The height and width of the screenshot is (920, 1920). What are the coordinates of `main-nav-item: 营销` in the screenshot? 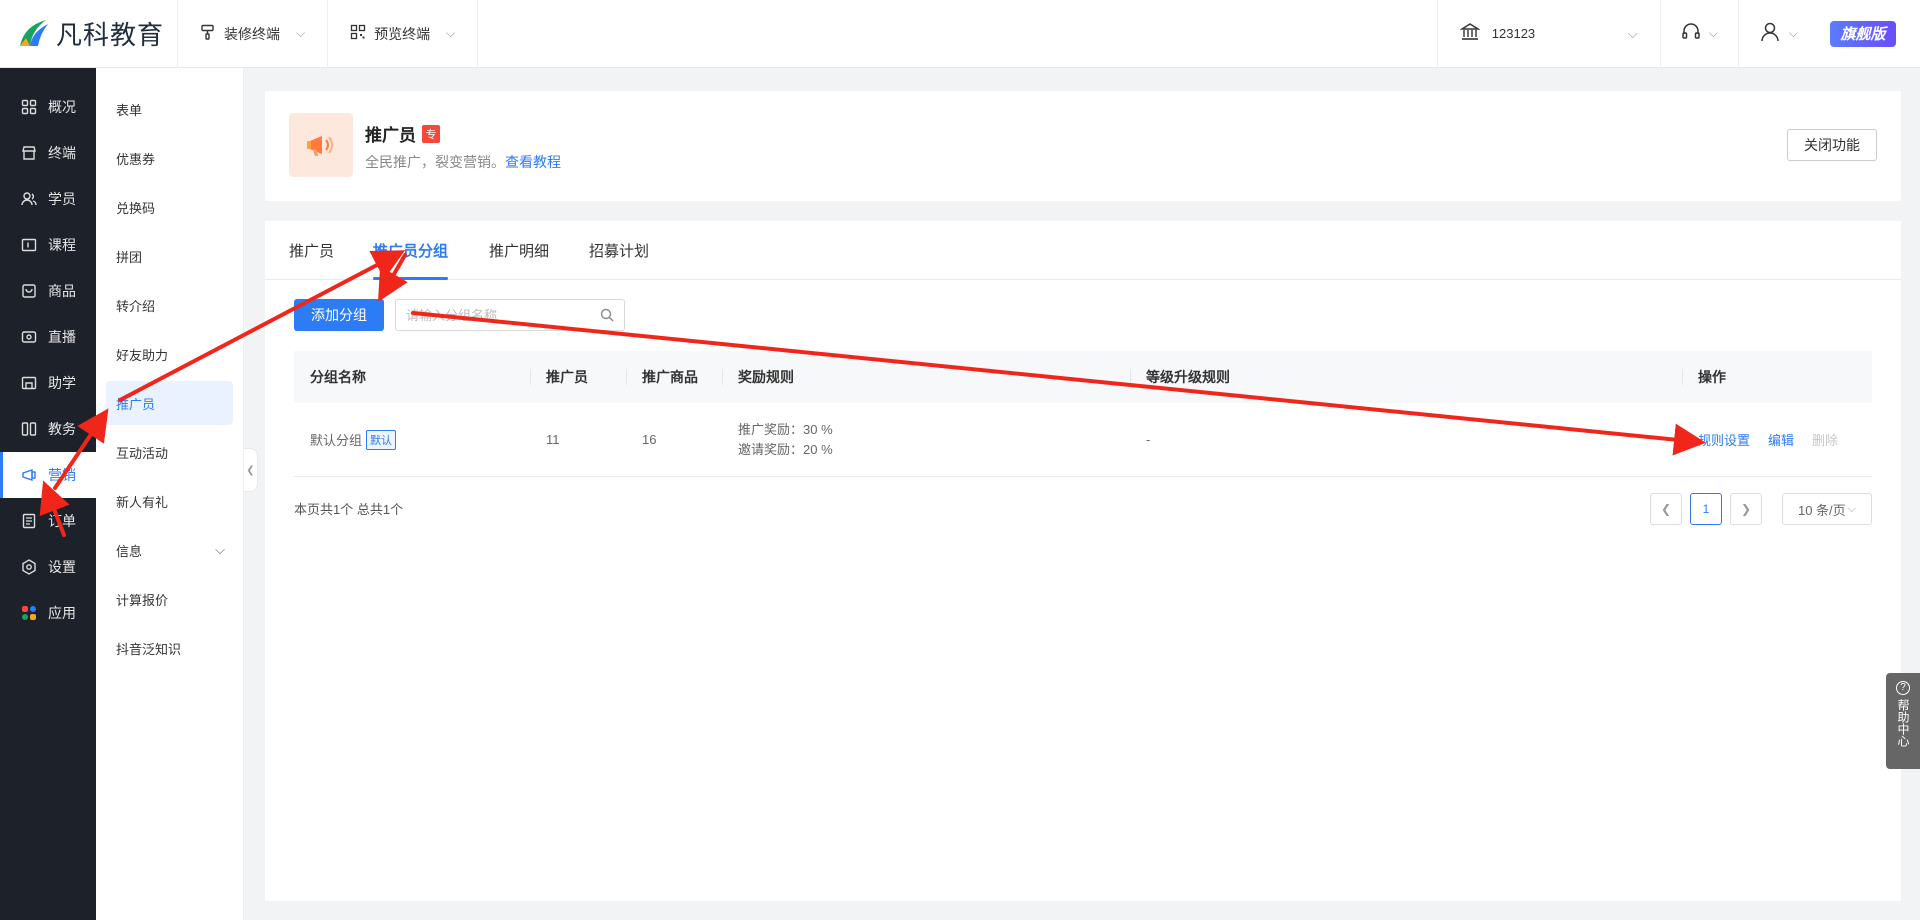 It's located at (48, 475).